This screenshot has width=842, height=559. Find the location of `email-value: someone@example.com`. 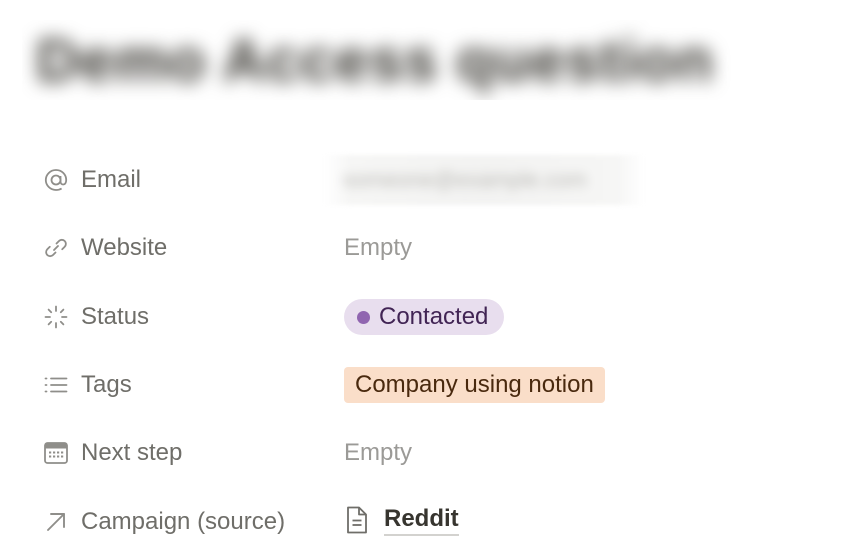

email-value: someone@example.com is located at coordinates (465, 179).